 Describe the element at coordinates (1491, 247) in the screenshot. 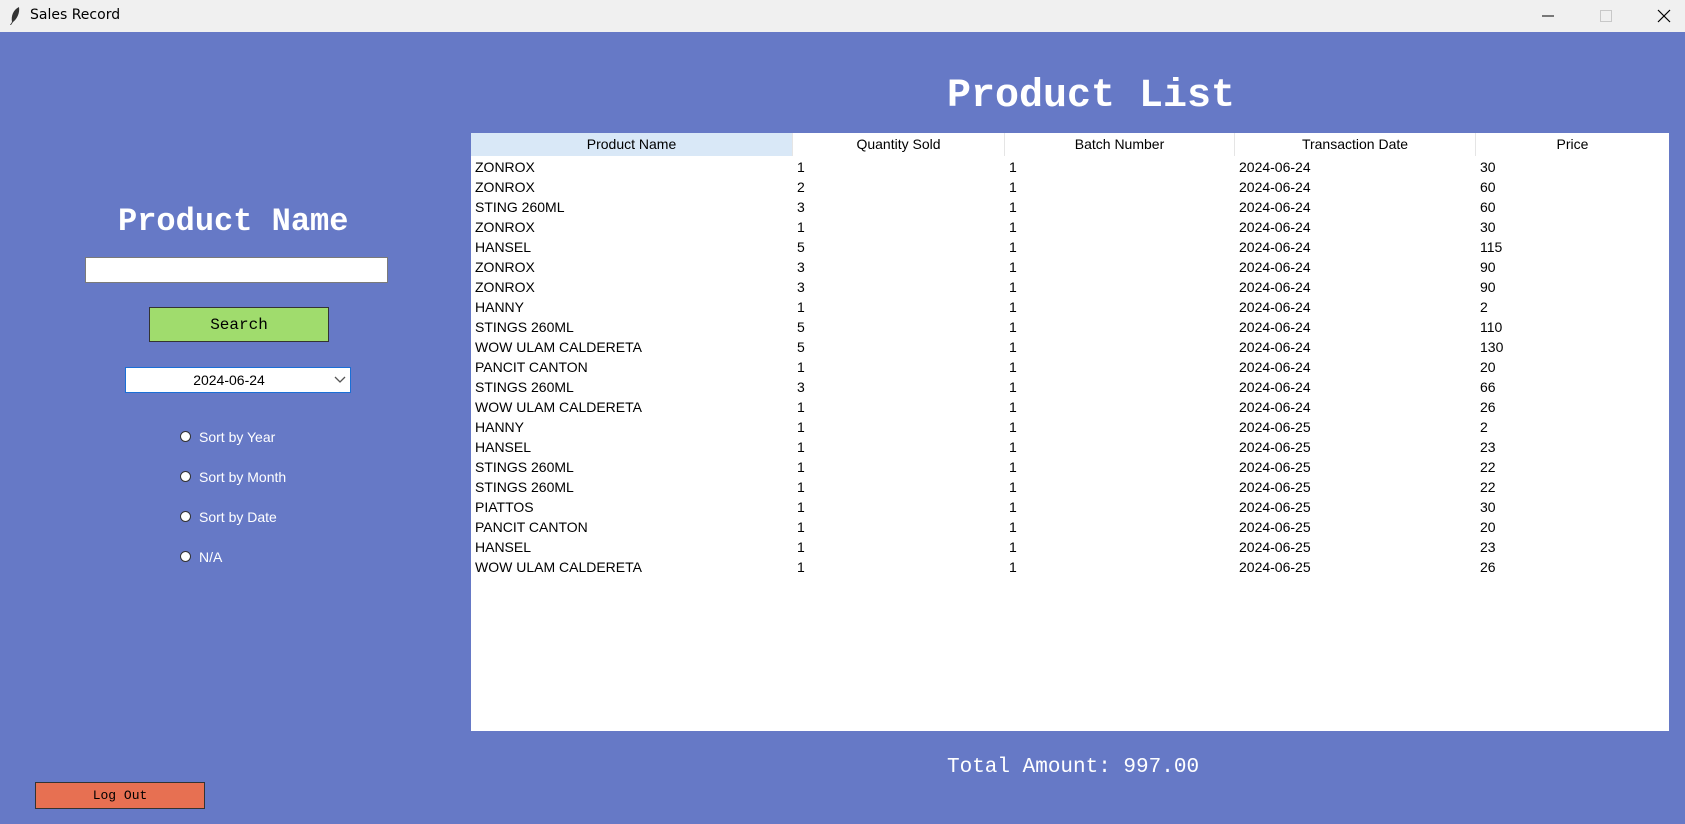

I see `cell-price: 115` at that location.